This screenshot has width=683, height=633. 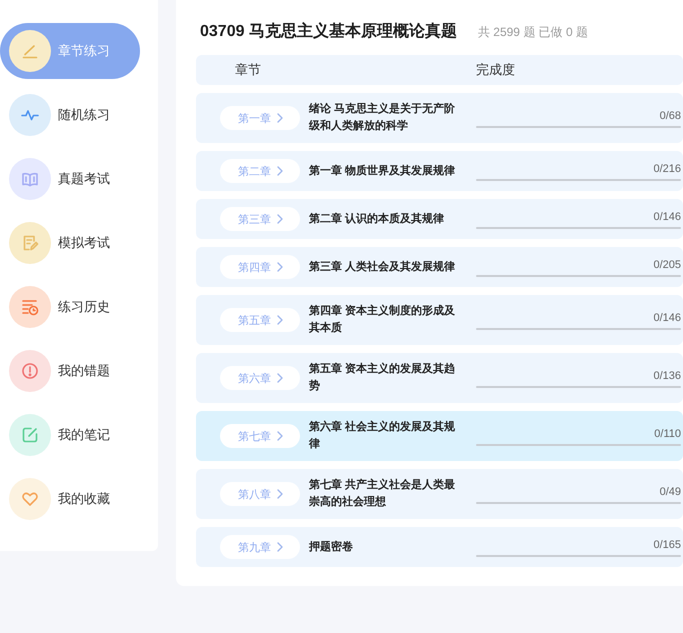 What do you see at coordinates (70, 243) in the screenshot?
I see `sidebar-item: 模拟考试` at bounding box center [70, 243].